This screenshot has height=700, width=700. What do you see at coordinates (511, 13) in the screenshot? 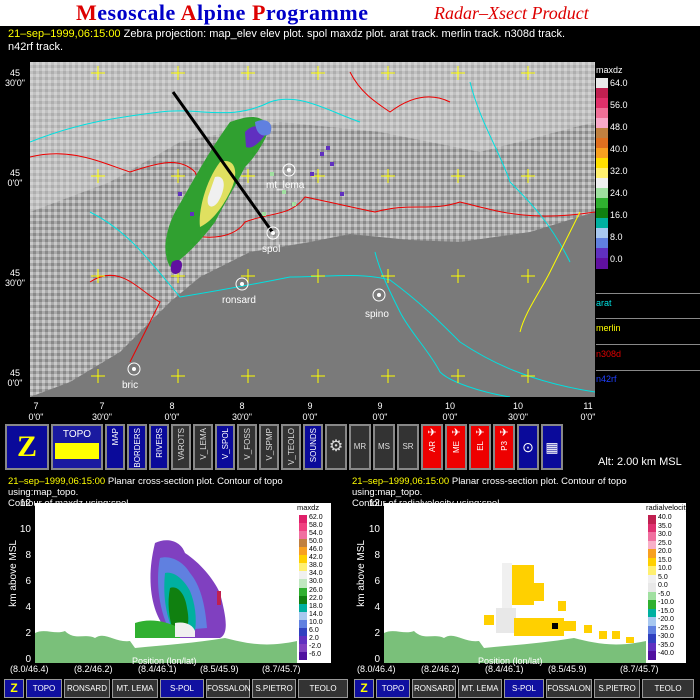
I see `banner-subtitle: Radar–Xsect Product` at bounding box center [511, 13].